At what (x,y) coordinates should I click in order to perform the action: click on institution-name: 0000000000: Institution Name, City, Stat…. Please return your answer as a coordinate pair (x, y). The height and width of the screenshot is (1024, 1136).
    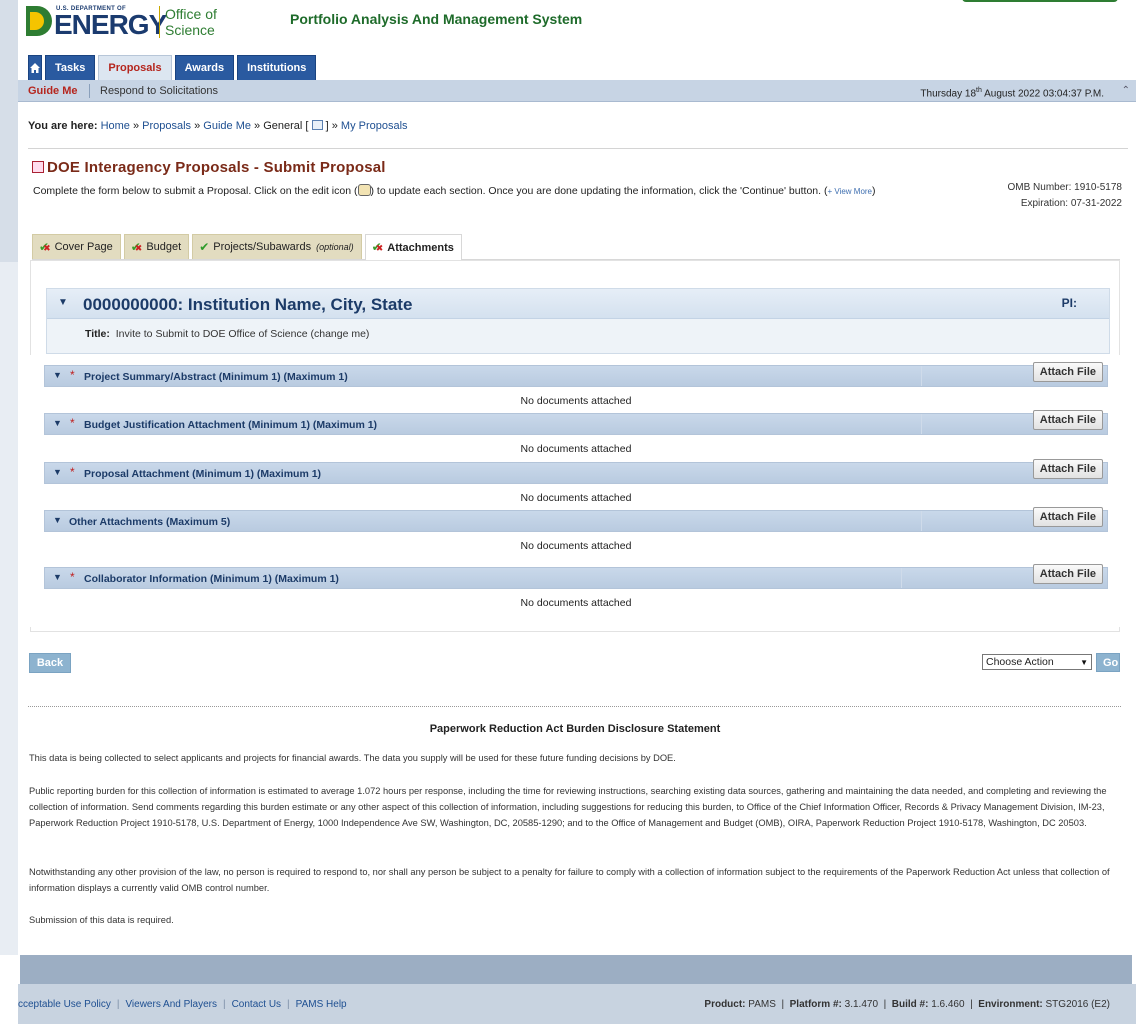
    Looking at the image, I should click on (248, 304).